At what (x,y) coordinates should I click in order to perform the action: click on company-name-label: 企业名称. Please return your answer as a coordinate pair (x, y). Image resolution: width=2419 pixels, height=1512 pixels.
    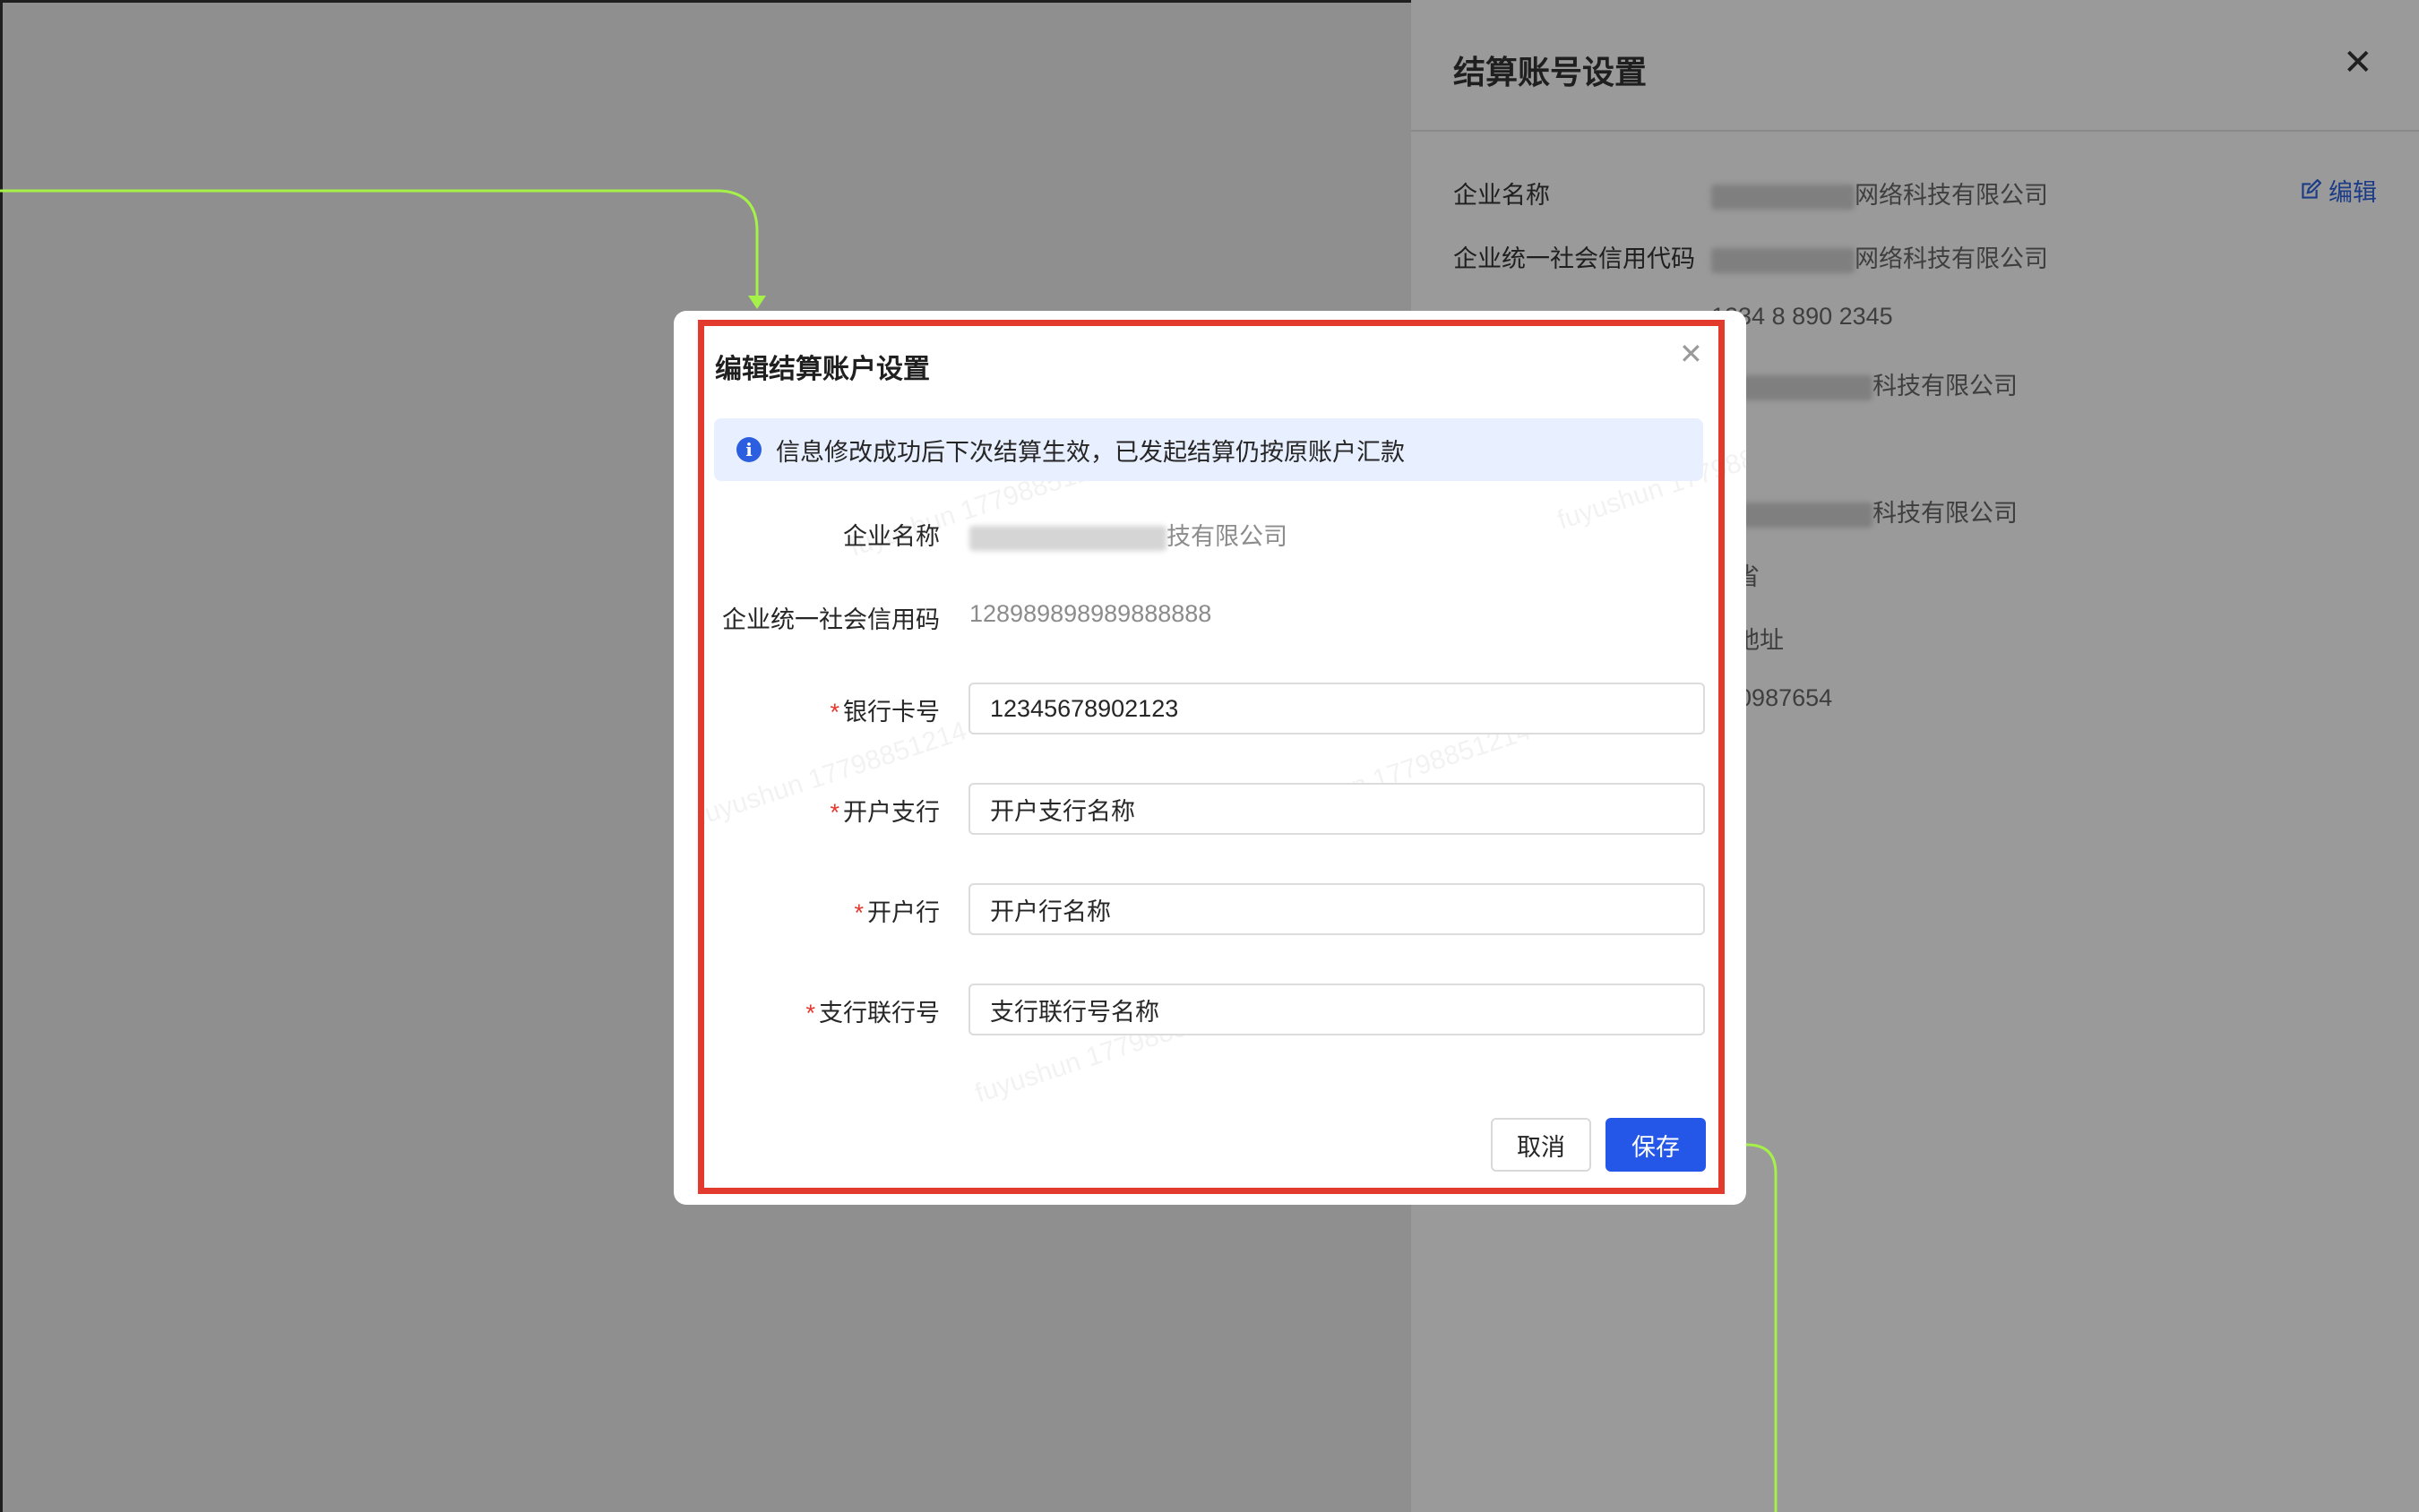
    Looking at the image, I should click on (891, 537).